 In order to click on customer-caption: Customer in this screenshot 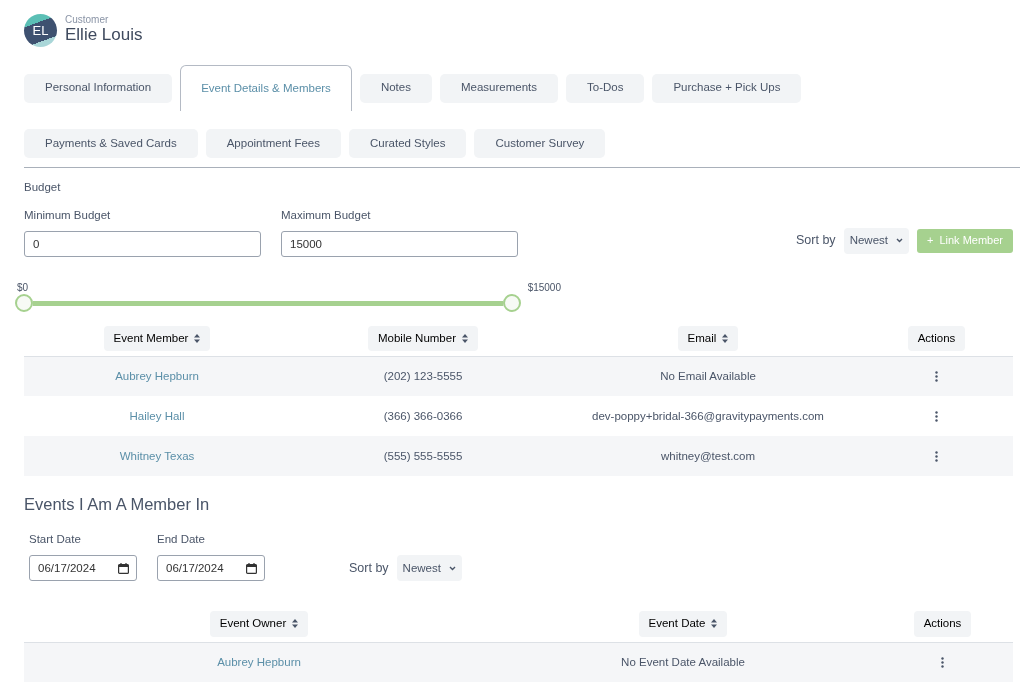, I will do `click(87, 20)`.